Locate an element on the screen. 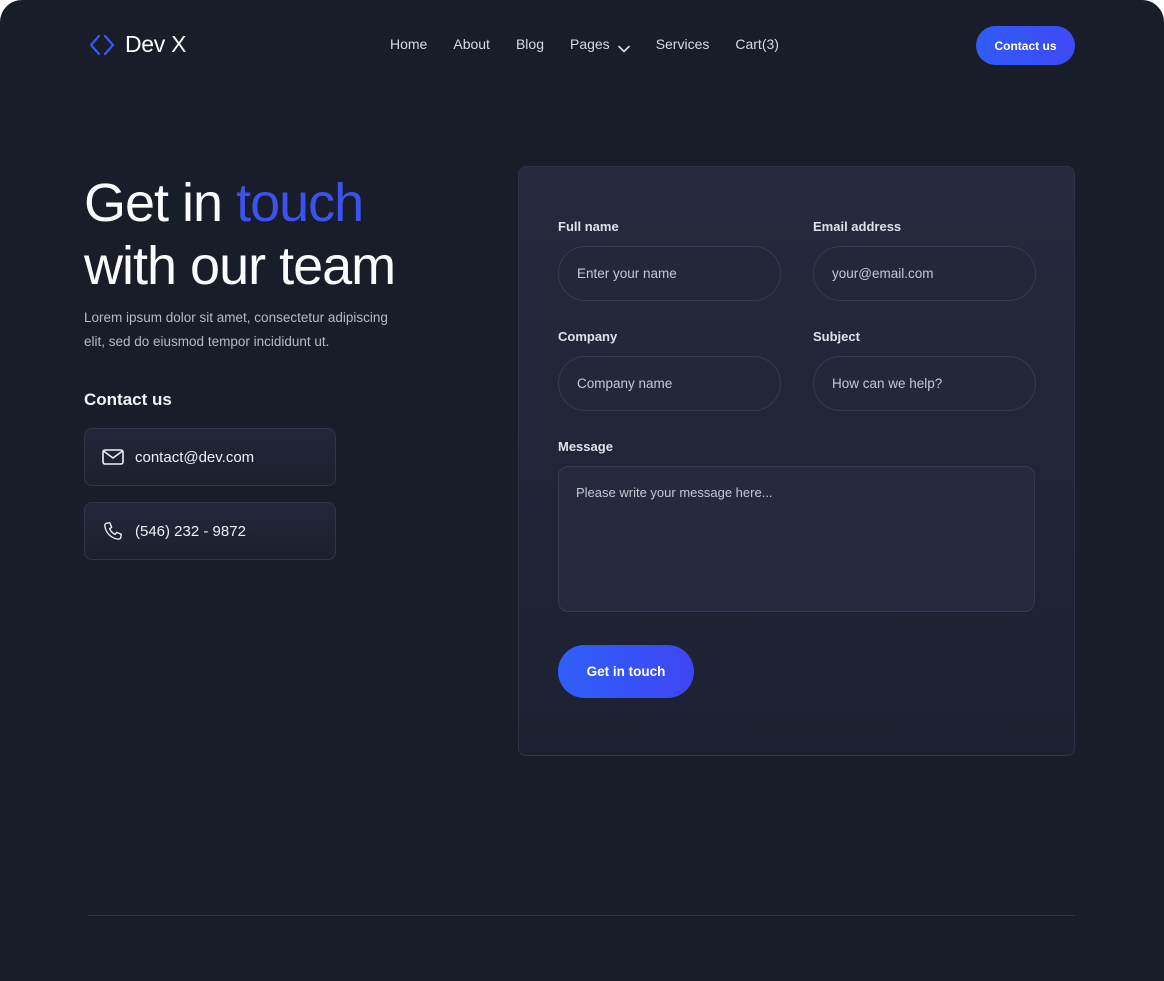 The image size is (1164, 981). email-label: Email address is located at coordinates (857, 226).